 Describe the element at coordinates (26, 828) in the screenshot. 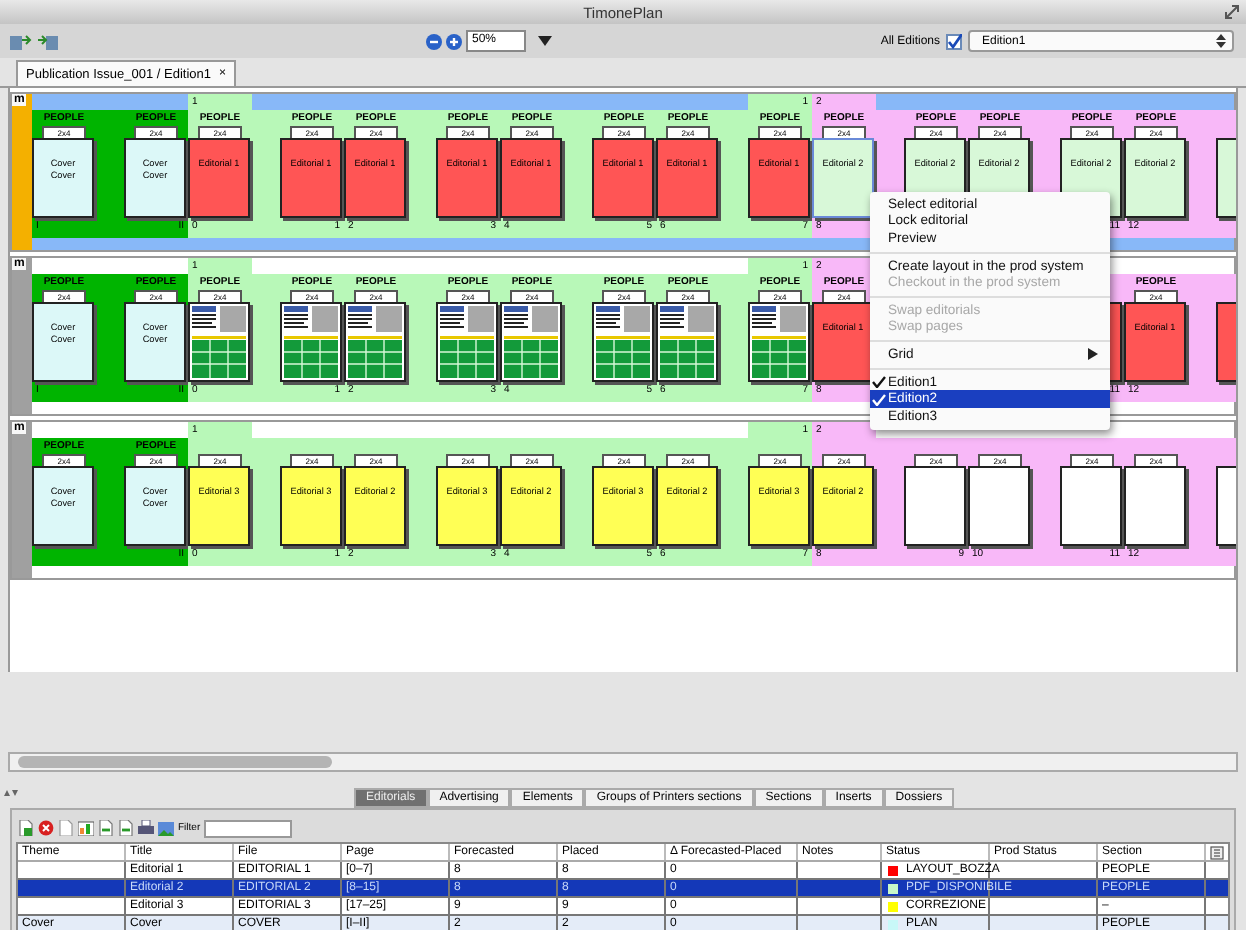

I see `document-add-icon` at that location.